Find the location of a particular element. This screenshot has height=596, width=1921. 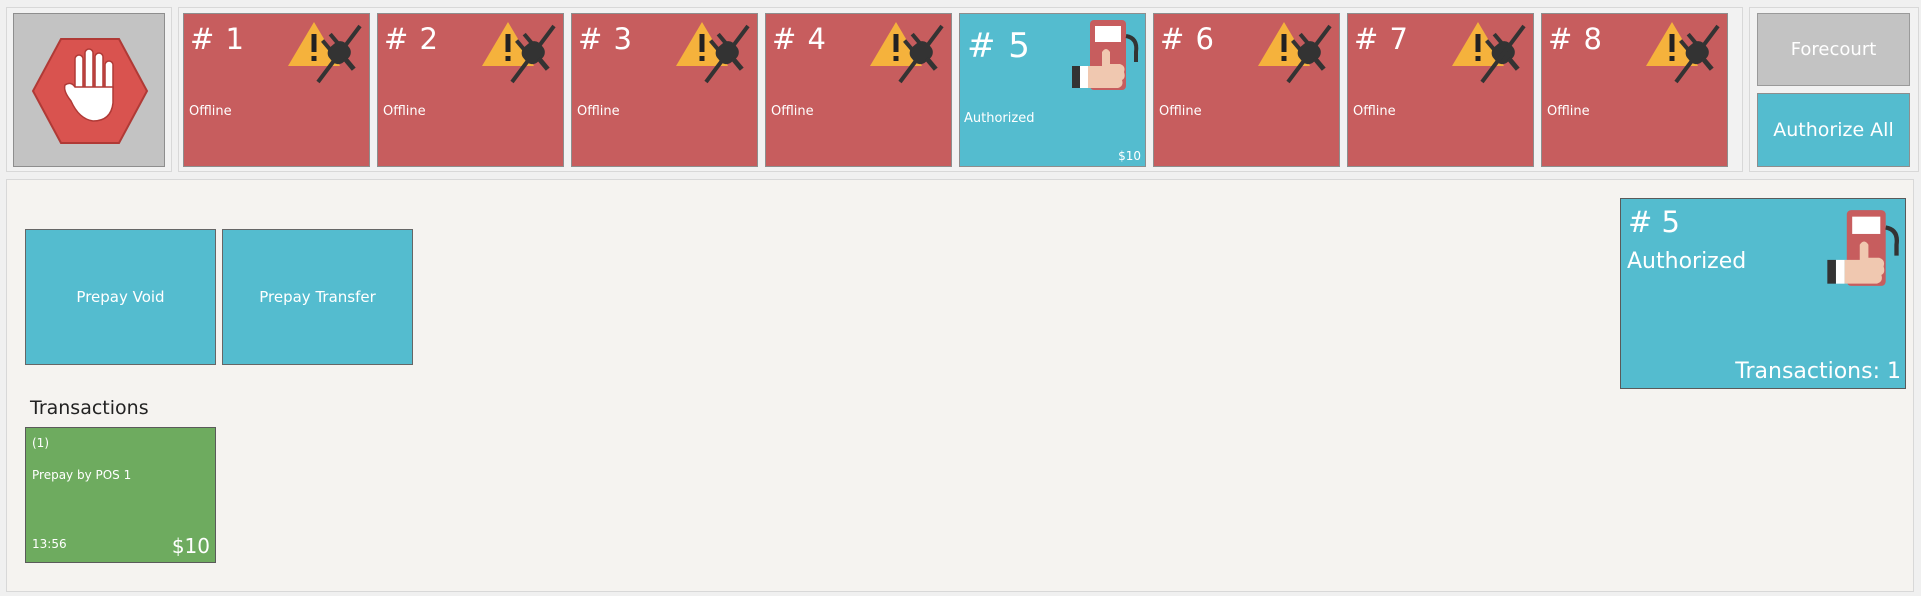

pump-4-button: # 4 Offline is located at coordinates (858, 90).